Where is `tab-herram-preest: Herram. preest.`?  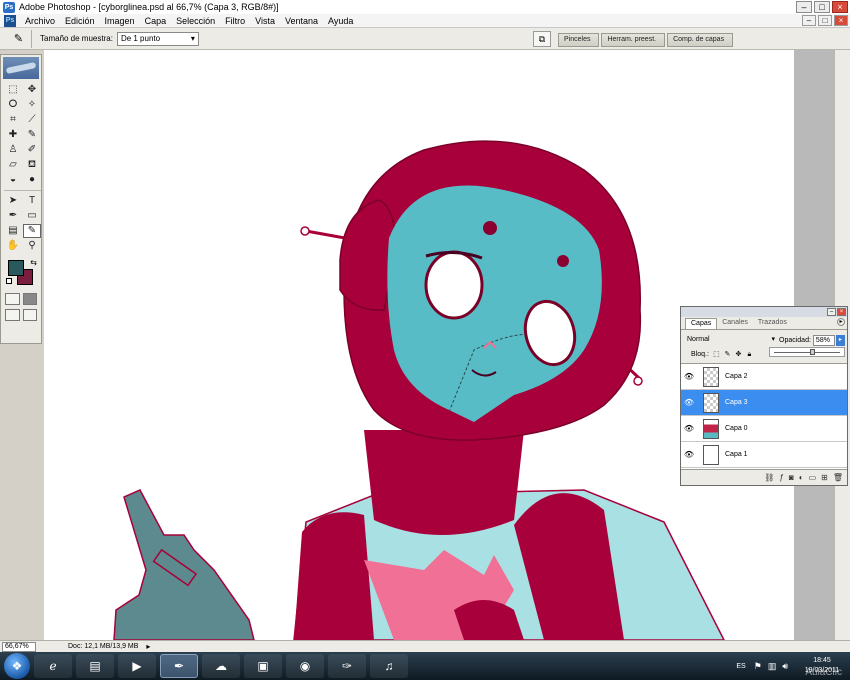 tab-herram-preest: Herram. preest. is located at coordinates (633, 40).